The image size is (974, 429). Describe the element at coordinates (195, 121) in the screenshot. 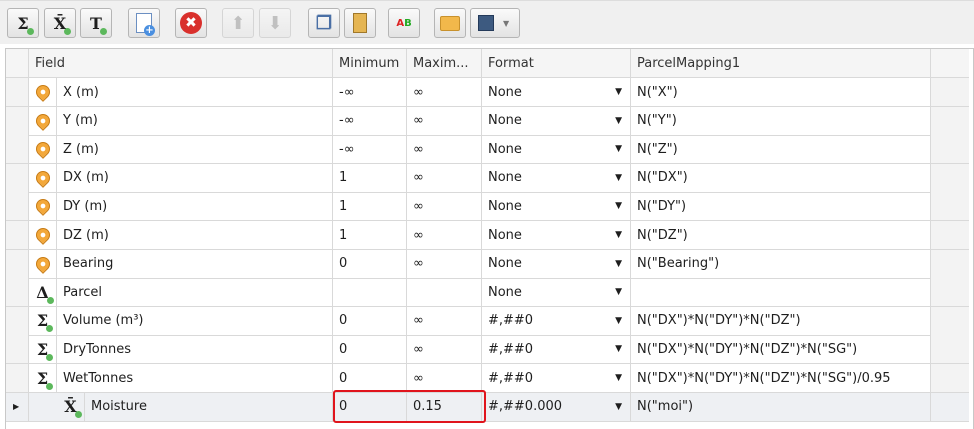

I see `field-name-cell: Y (m)` at that location.